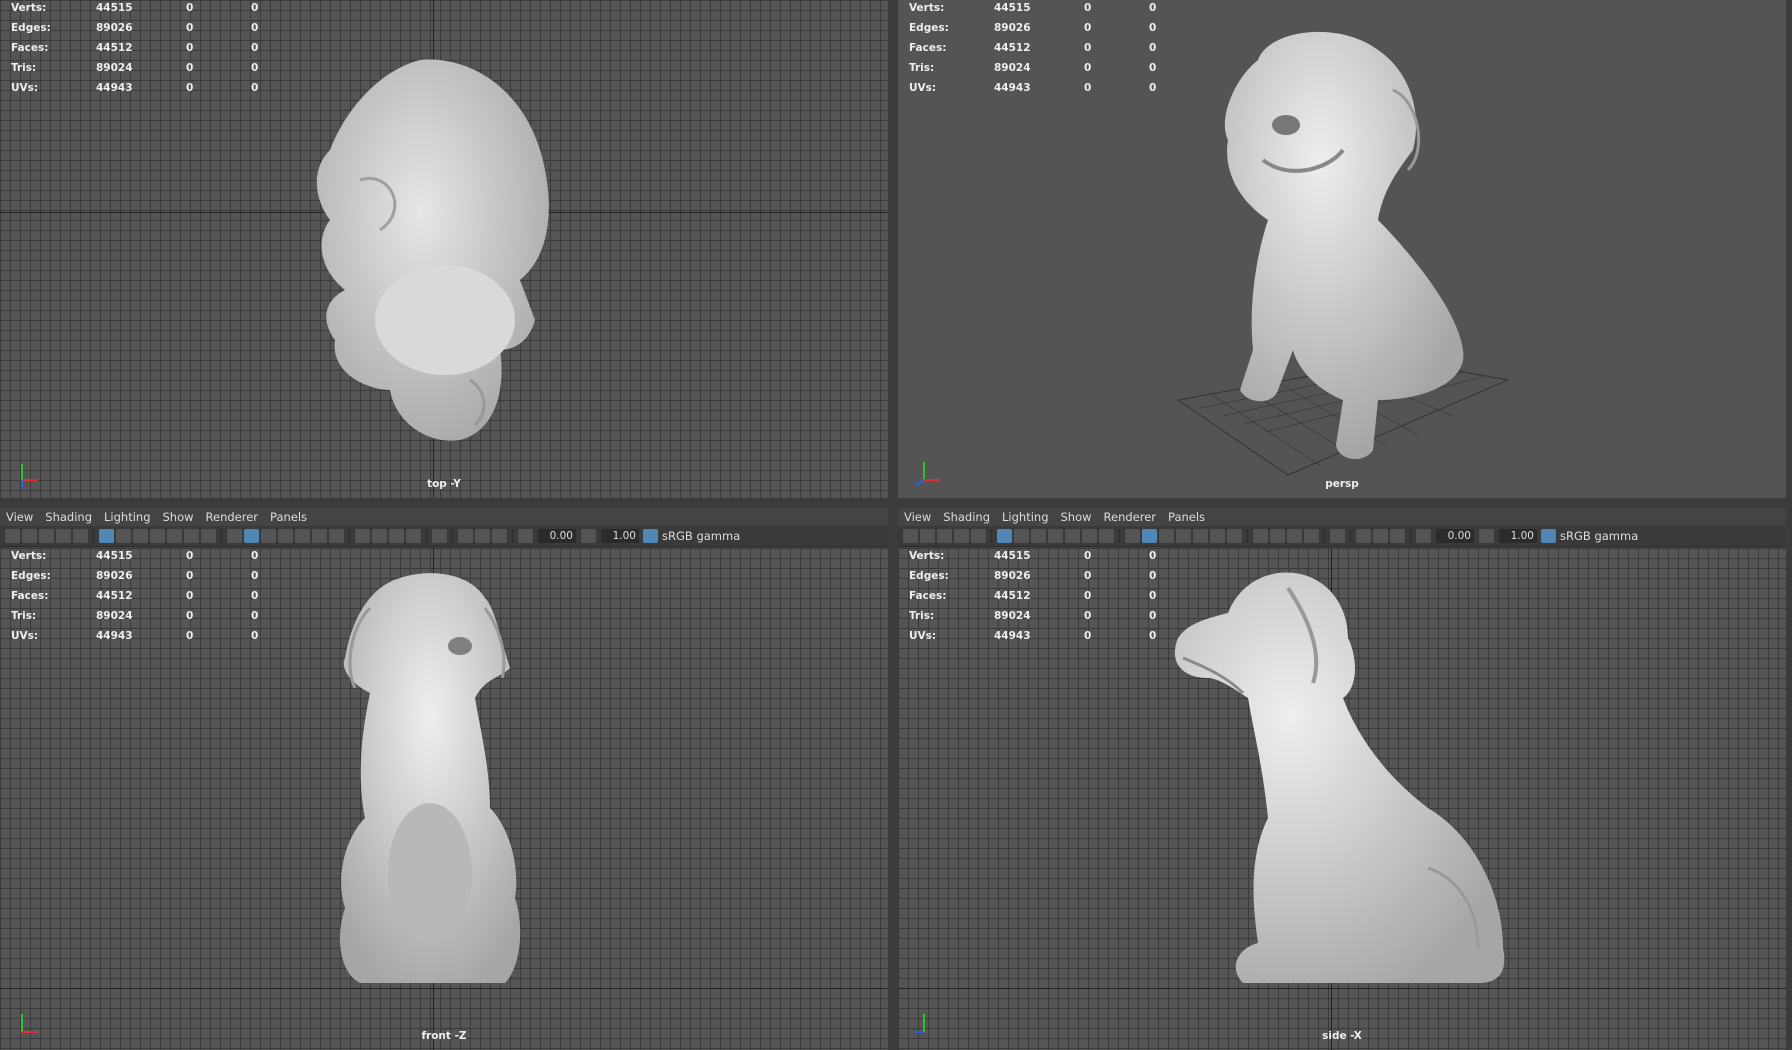  What do you see at coordinates (1342, 484) in the screenshot?
I see `camera-caption: persp` at bounding box center [1342, 484].